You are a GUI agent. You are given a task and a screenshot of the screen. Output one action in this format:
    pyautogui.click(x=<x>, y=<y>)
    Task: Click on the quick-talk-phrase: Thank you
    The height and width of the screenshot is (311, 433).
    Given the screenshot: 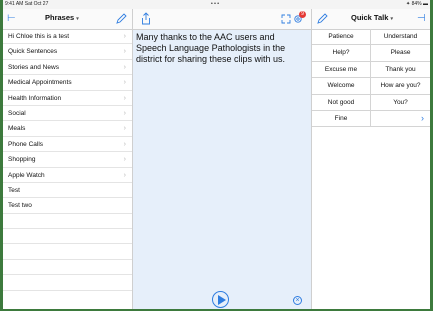 What is the action you would take?
    pyautogui.click(x=400, y=69)
    